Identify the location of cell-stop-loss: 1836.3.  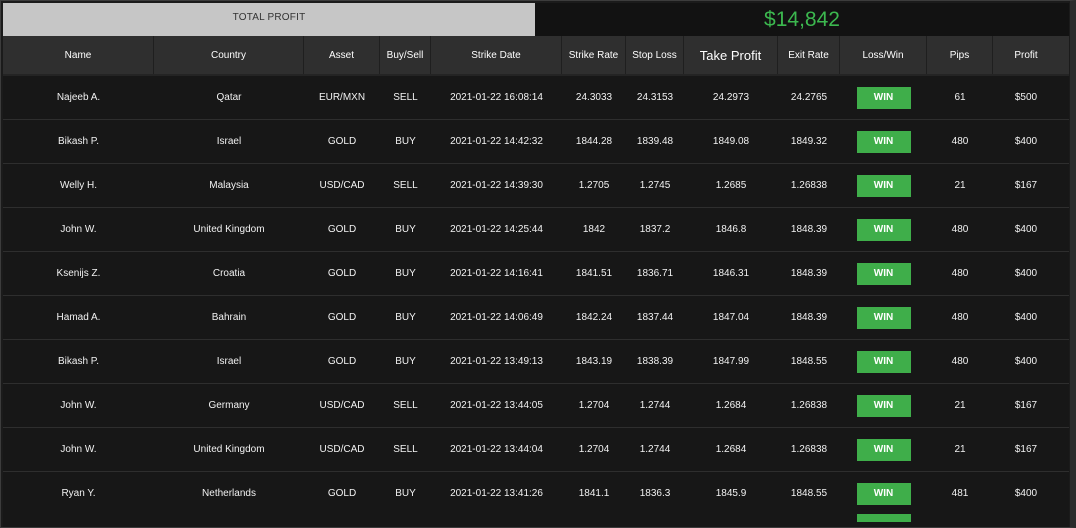
(655, 493).